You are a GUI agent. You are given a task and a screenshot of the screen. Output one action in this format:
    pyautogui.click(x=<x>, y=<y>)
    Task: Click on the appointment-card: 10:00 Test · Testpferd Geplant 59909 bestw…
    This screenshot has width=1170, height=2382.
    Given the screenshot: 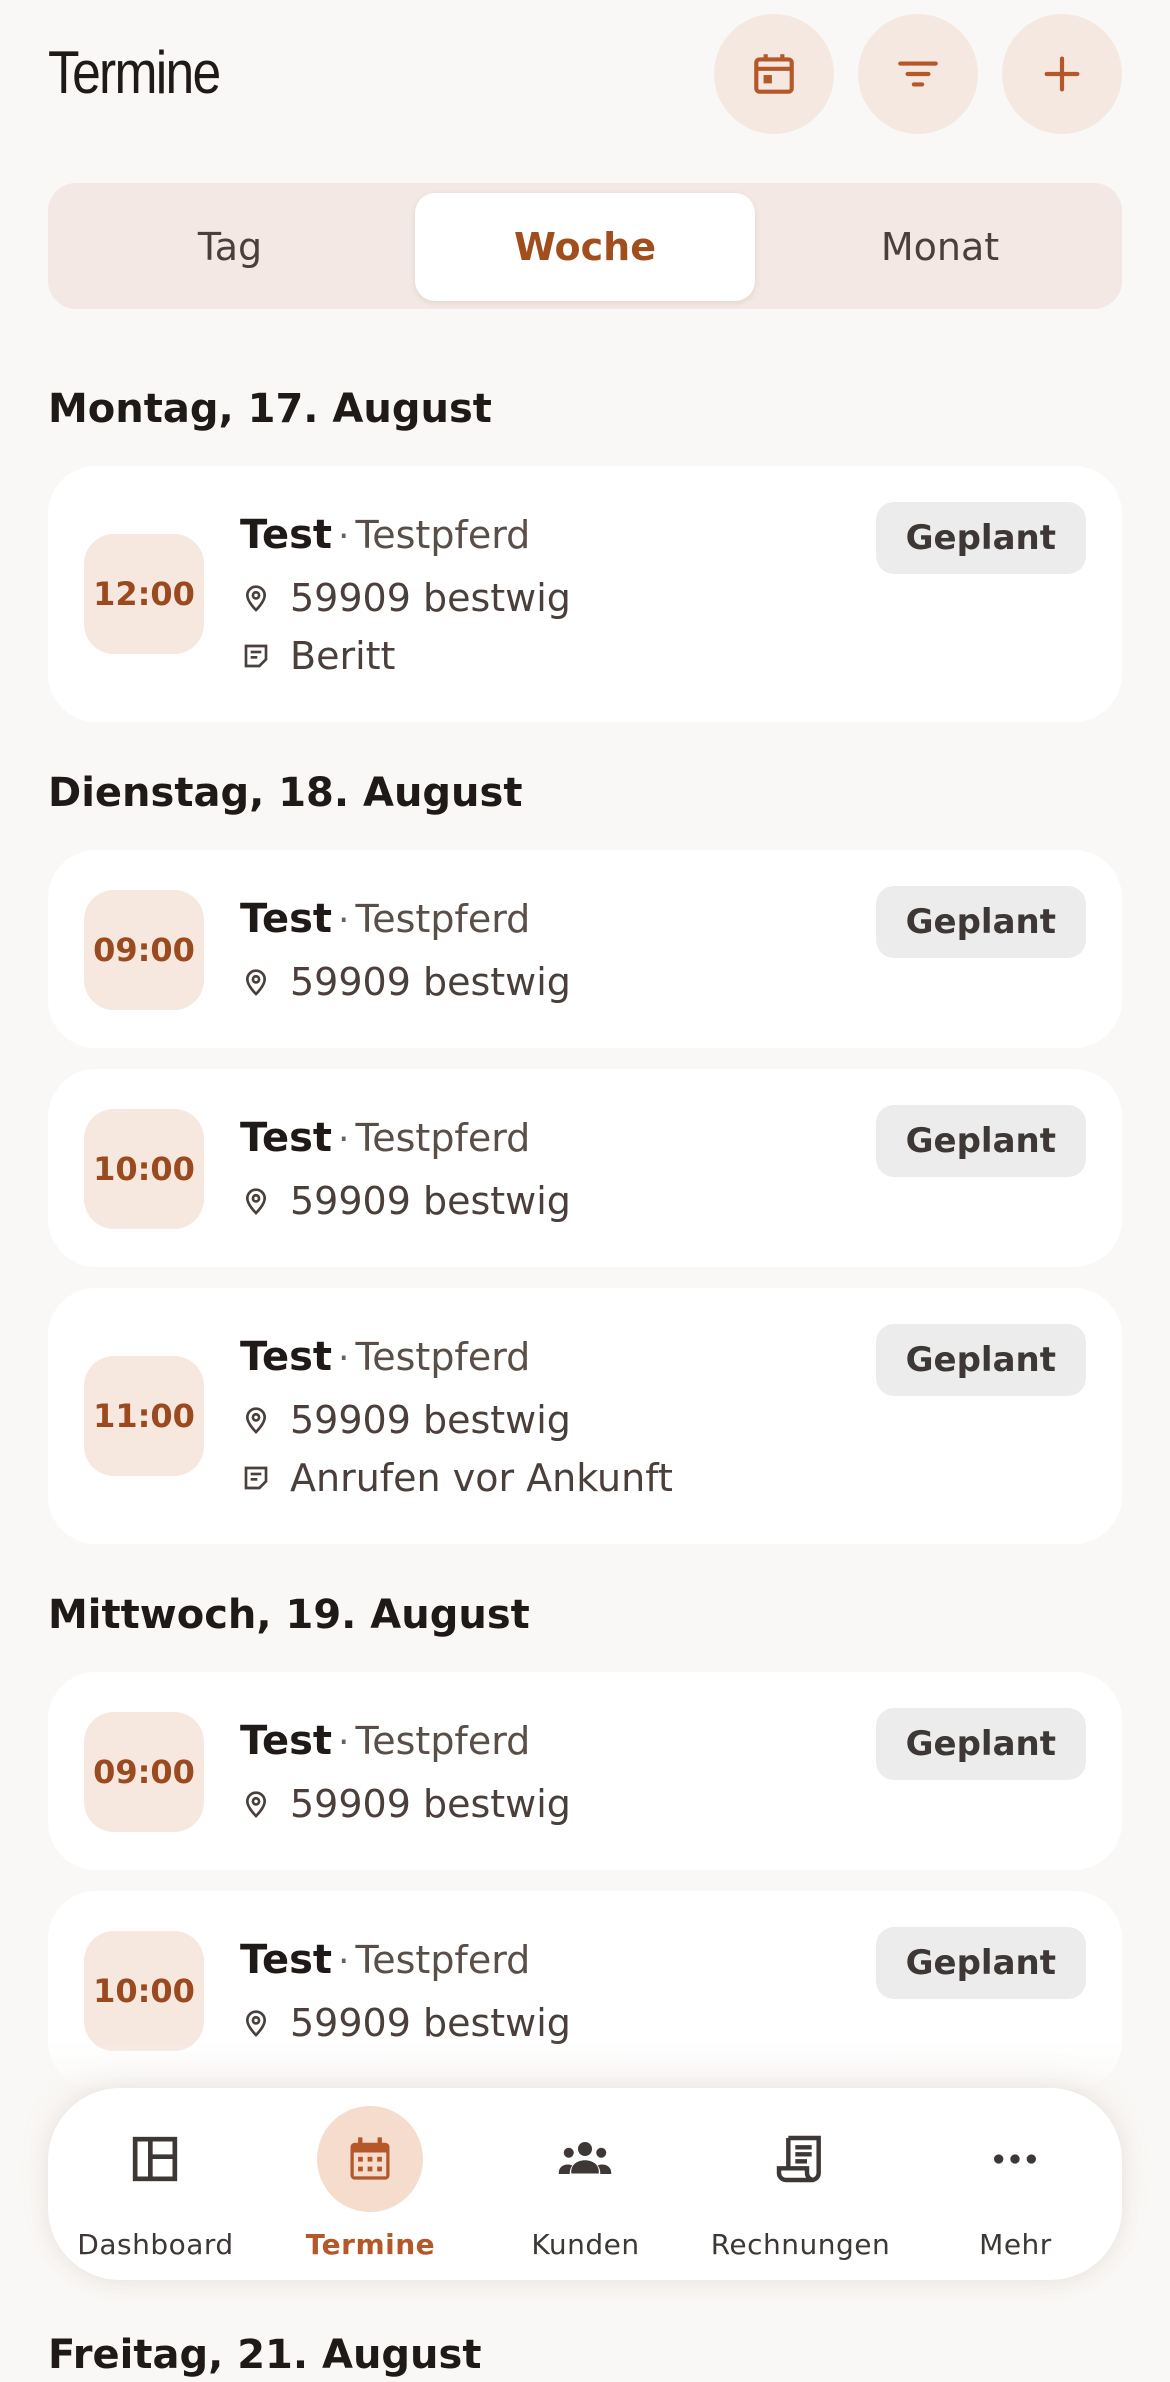 What is the action you would take?
    pyautogui.click(x=585, y=1168)
    